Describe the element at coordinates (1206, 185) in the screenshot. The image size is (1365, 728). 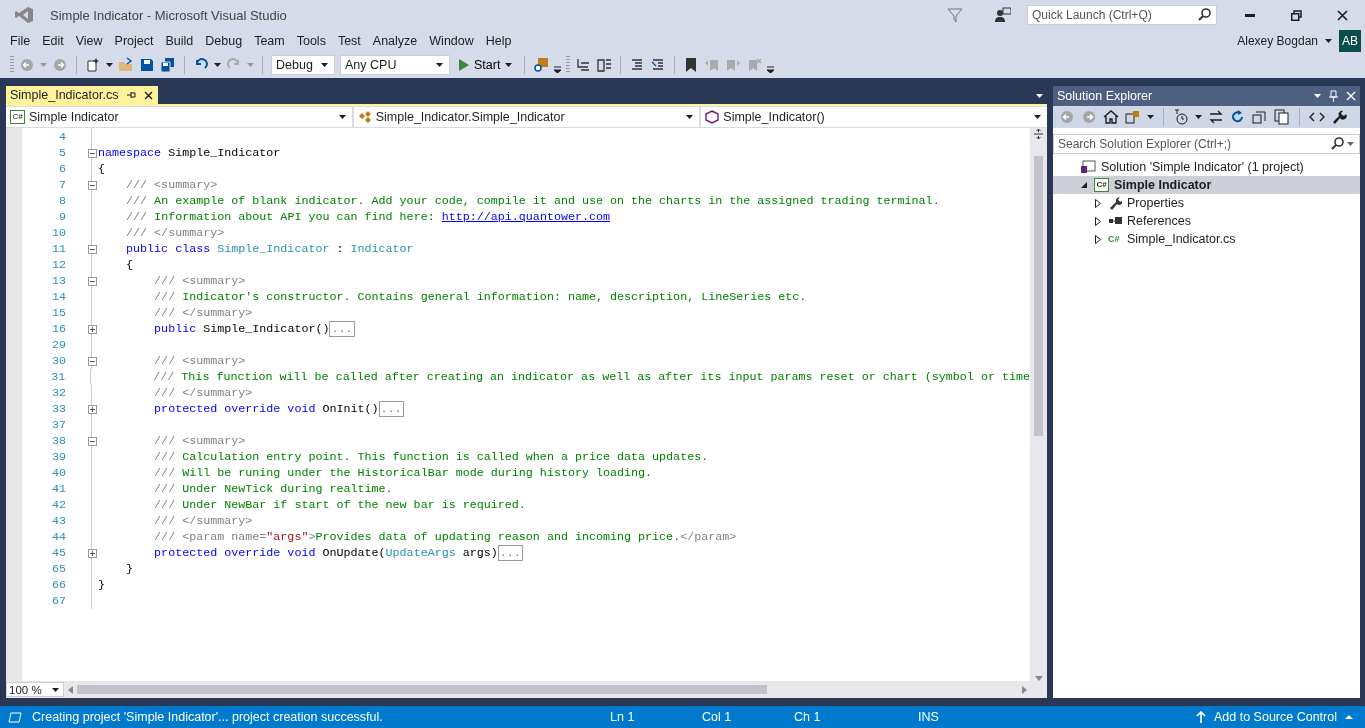
I see `tree-item: C# Simple Indicator` at that location.